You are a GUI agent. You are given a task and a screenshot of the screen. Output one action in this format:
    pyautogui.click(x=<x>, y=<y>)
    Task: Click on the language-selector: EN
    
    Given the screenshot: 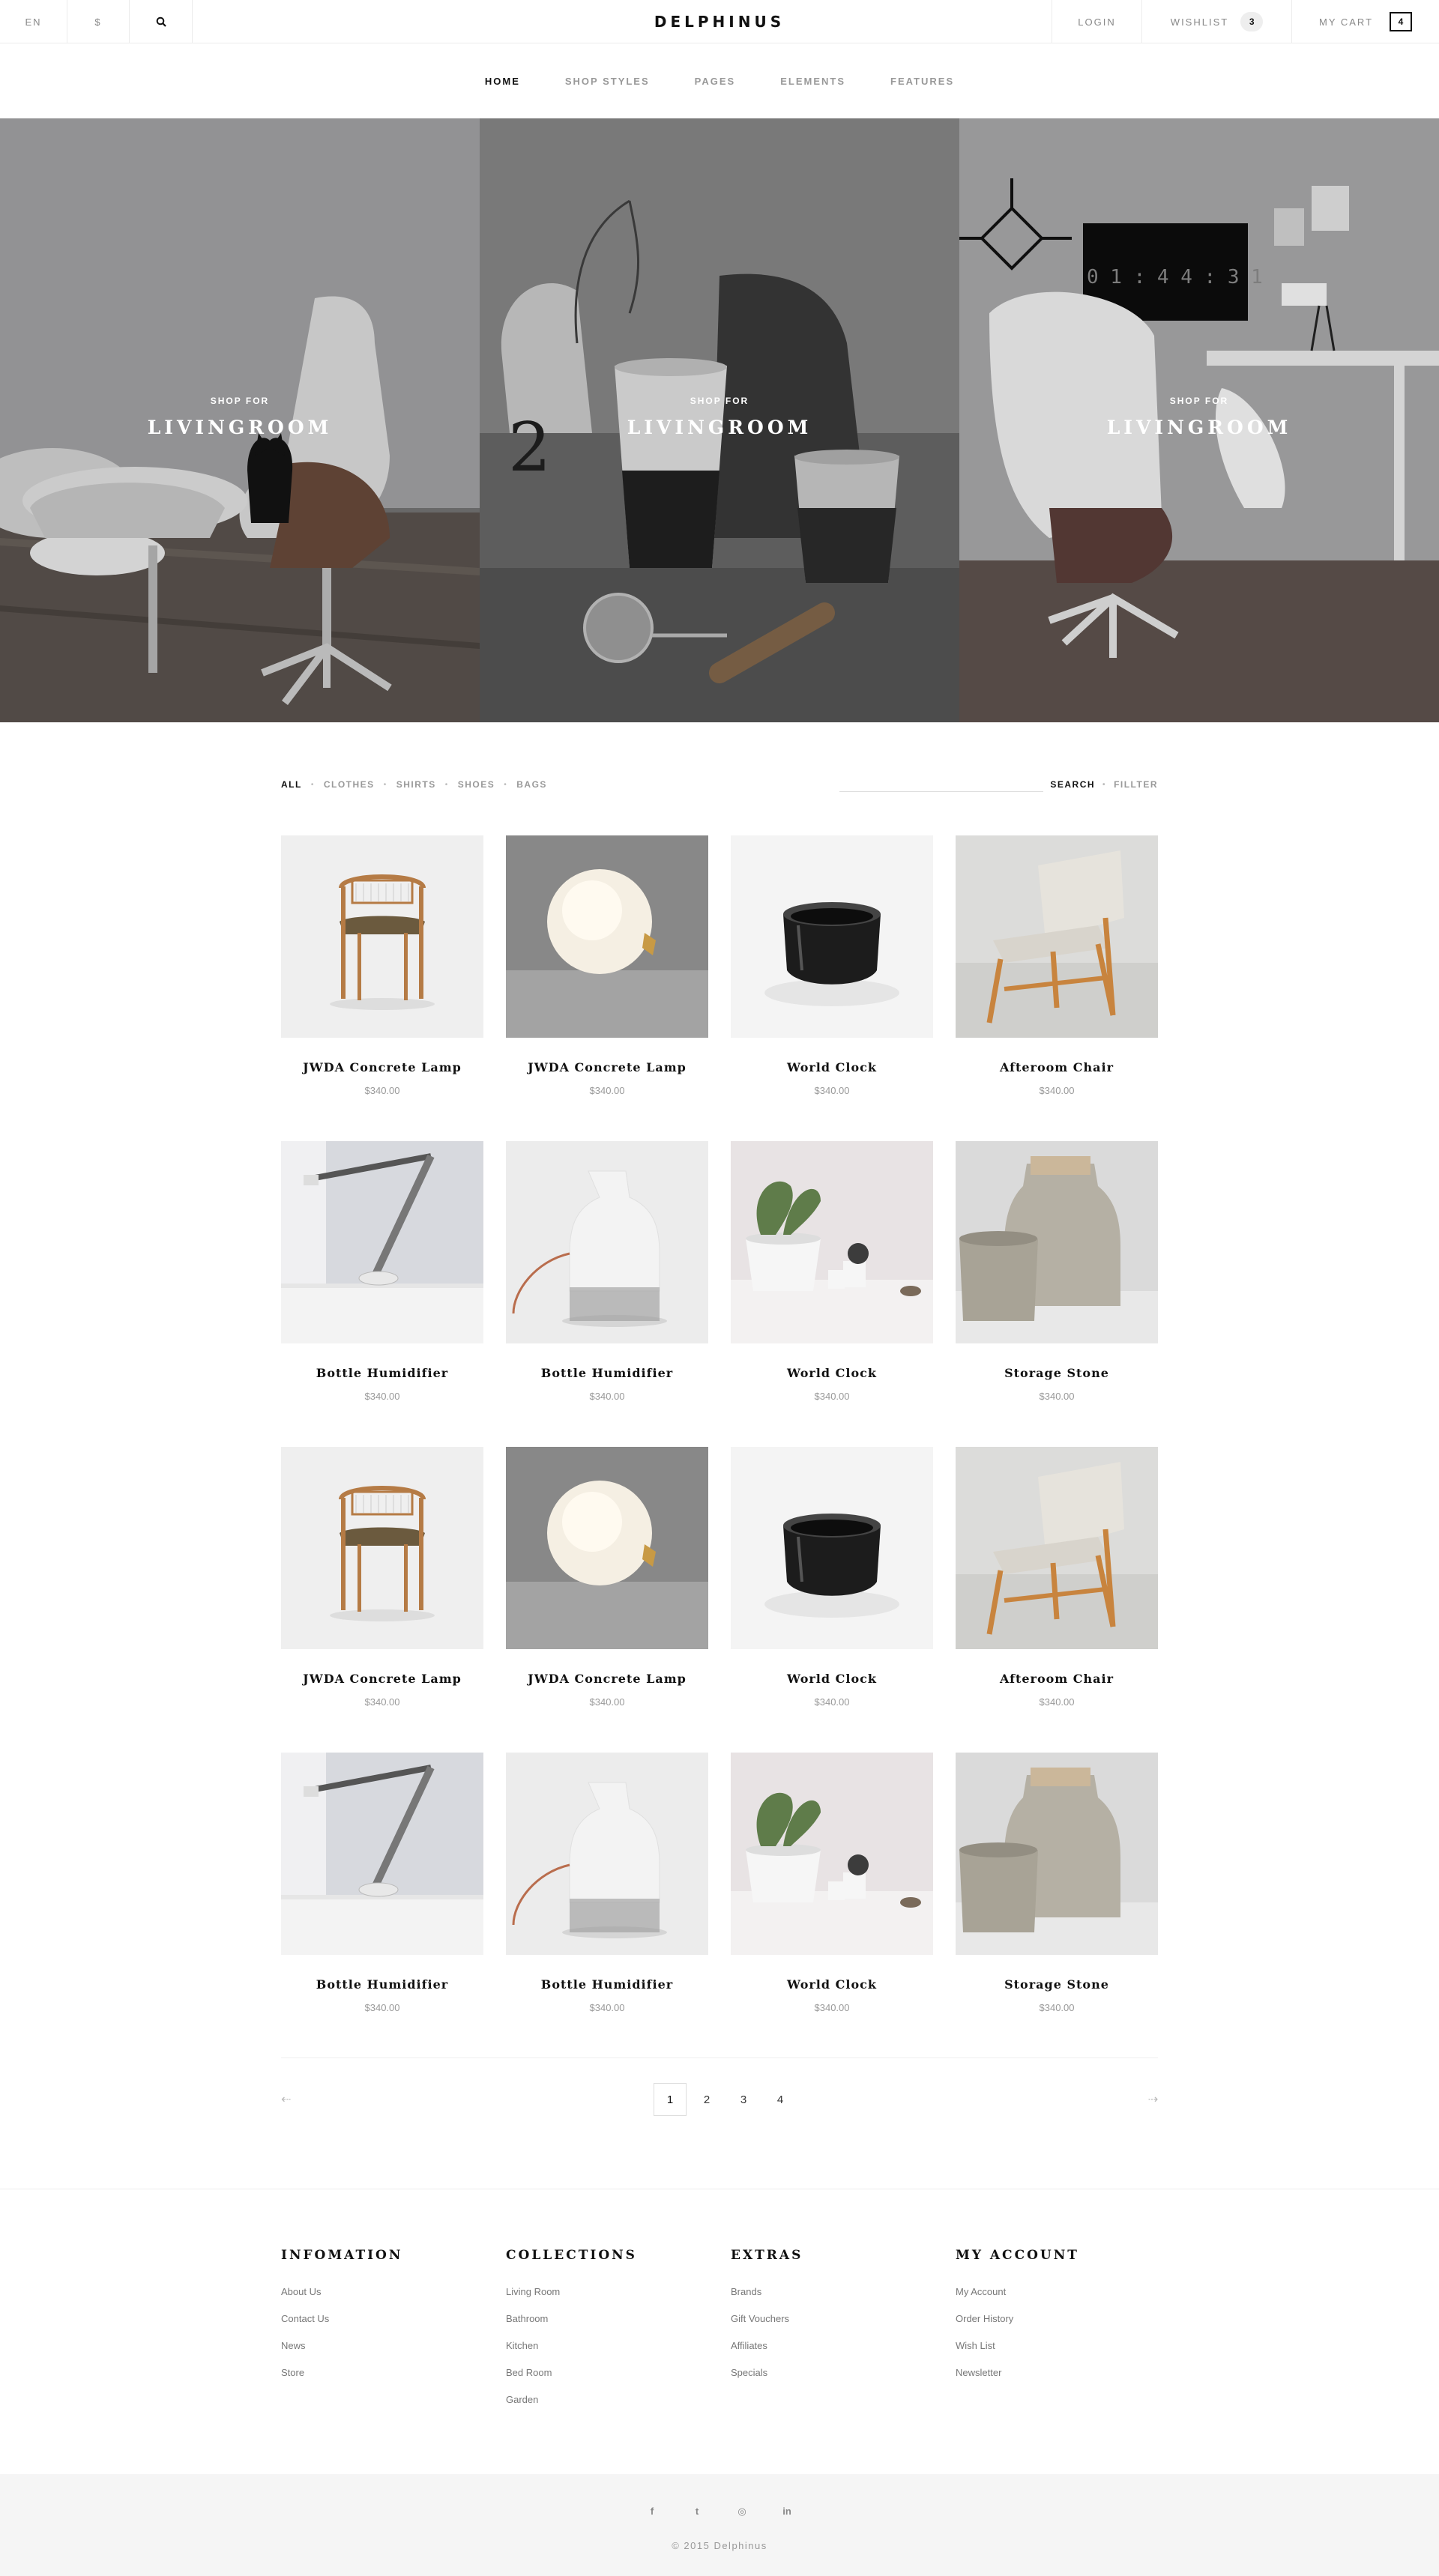 What is the action you would take?
    pyautogui.click(x=33, y=21)
    